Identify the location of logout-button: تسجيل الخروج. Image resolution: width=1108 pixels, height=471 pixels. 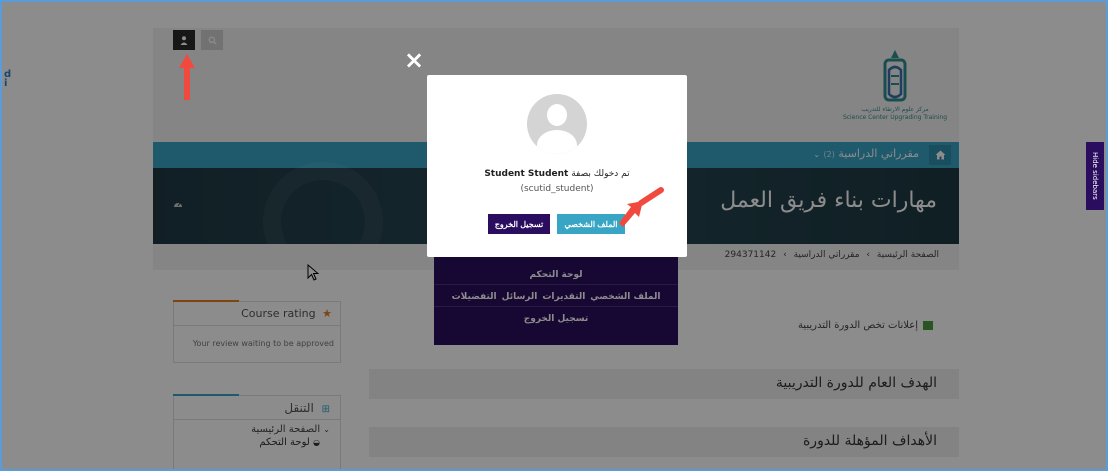
(519, 224).